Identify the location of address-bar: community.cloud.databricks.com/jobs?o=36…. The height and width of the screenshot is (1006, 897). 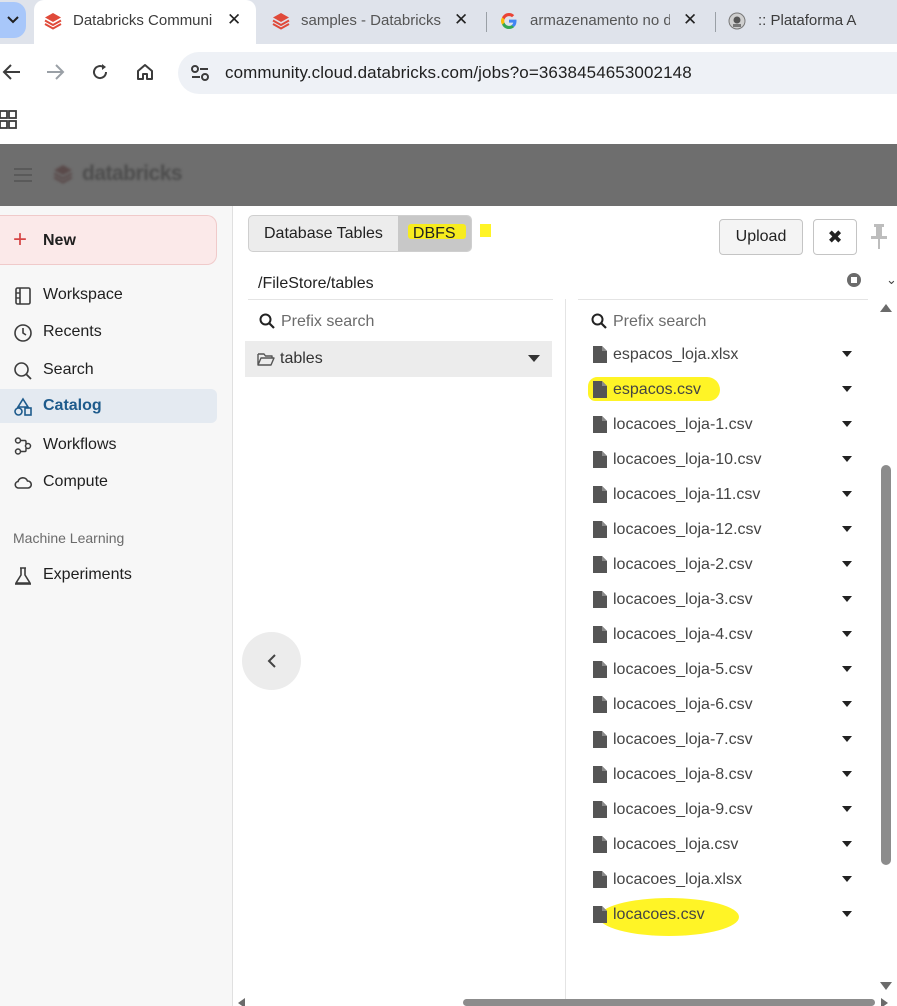
(537, 73).